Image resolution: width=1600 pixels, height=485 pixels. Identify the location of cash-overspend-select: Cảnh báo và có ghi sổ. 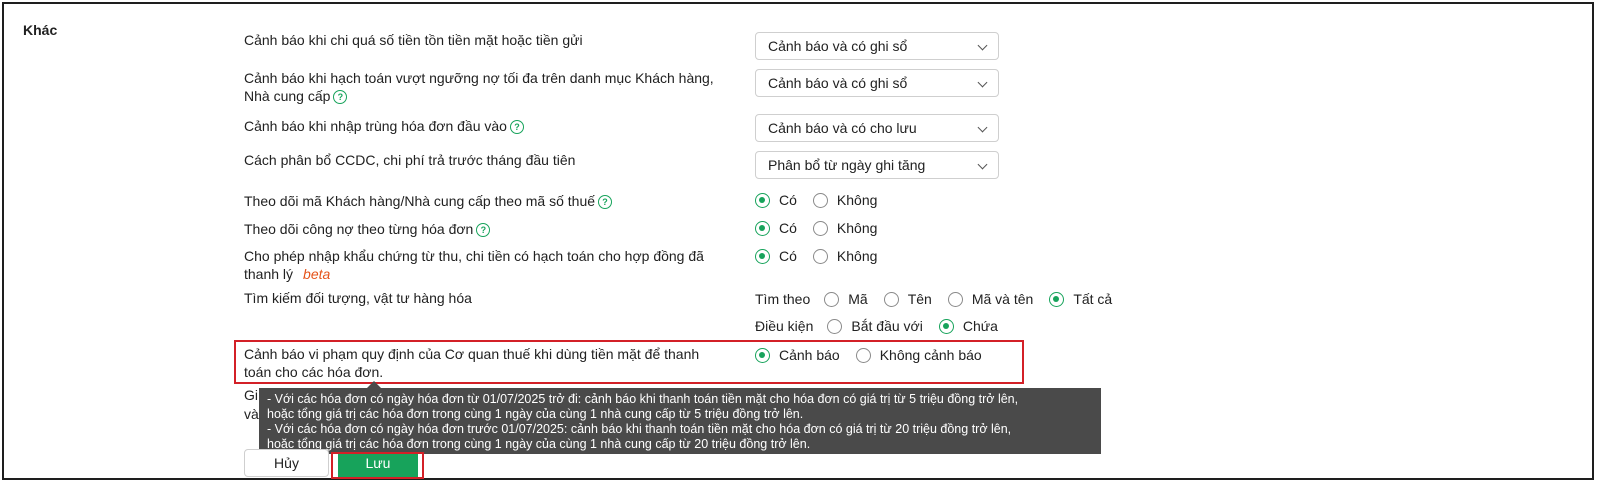
(877, 46).